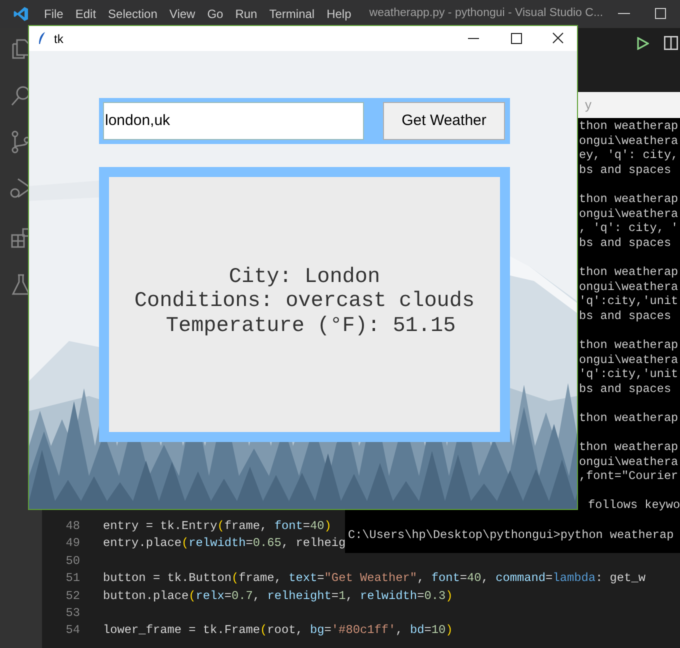  What do you see at coordinates (628, 155) in the screenshot?
I see `terminal-line: ey, 'q': city,` at bounding box center [628, 155].